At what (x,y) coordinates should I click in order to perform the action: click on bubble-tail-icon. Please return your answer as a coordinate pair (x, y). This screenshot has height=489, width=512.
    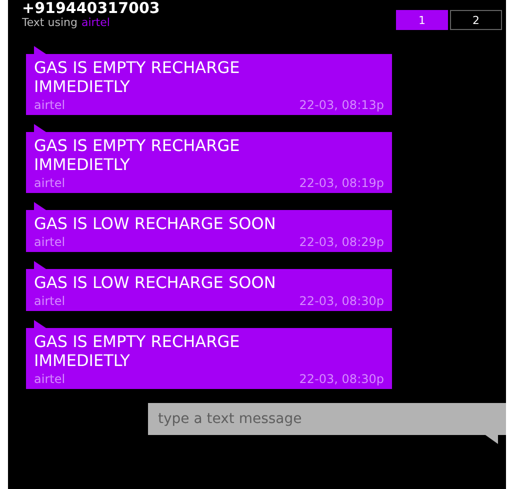
    Looking at the image, I should click on (491, 439).